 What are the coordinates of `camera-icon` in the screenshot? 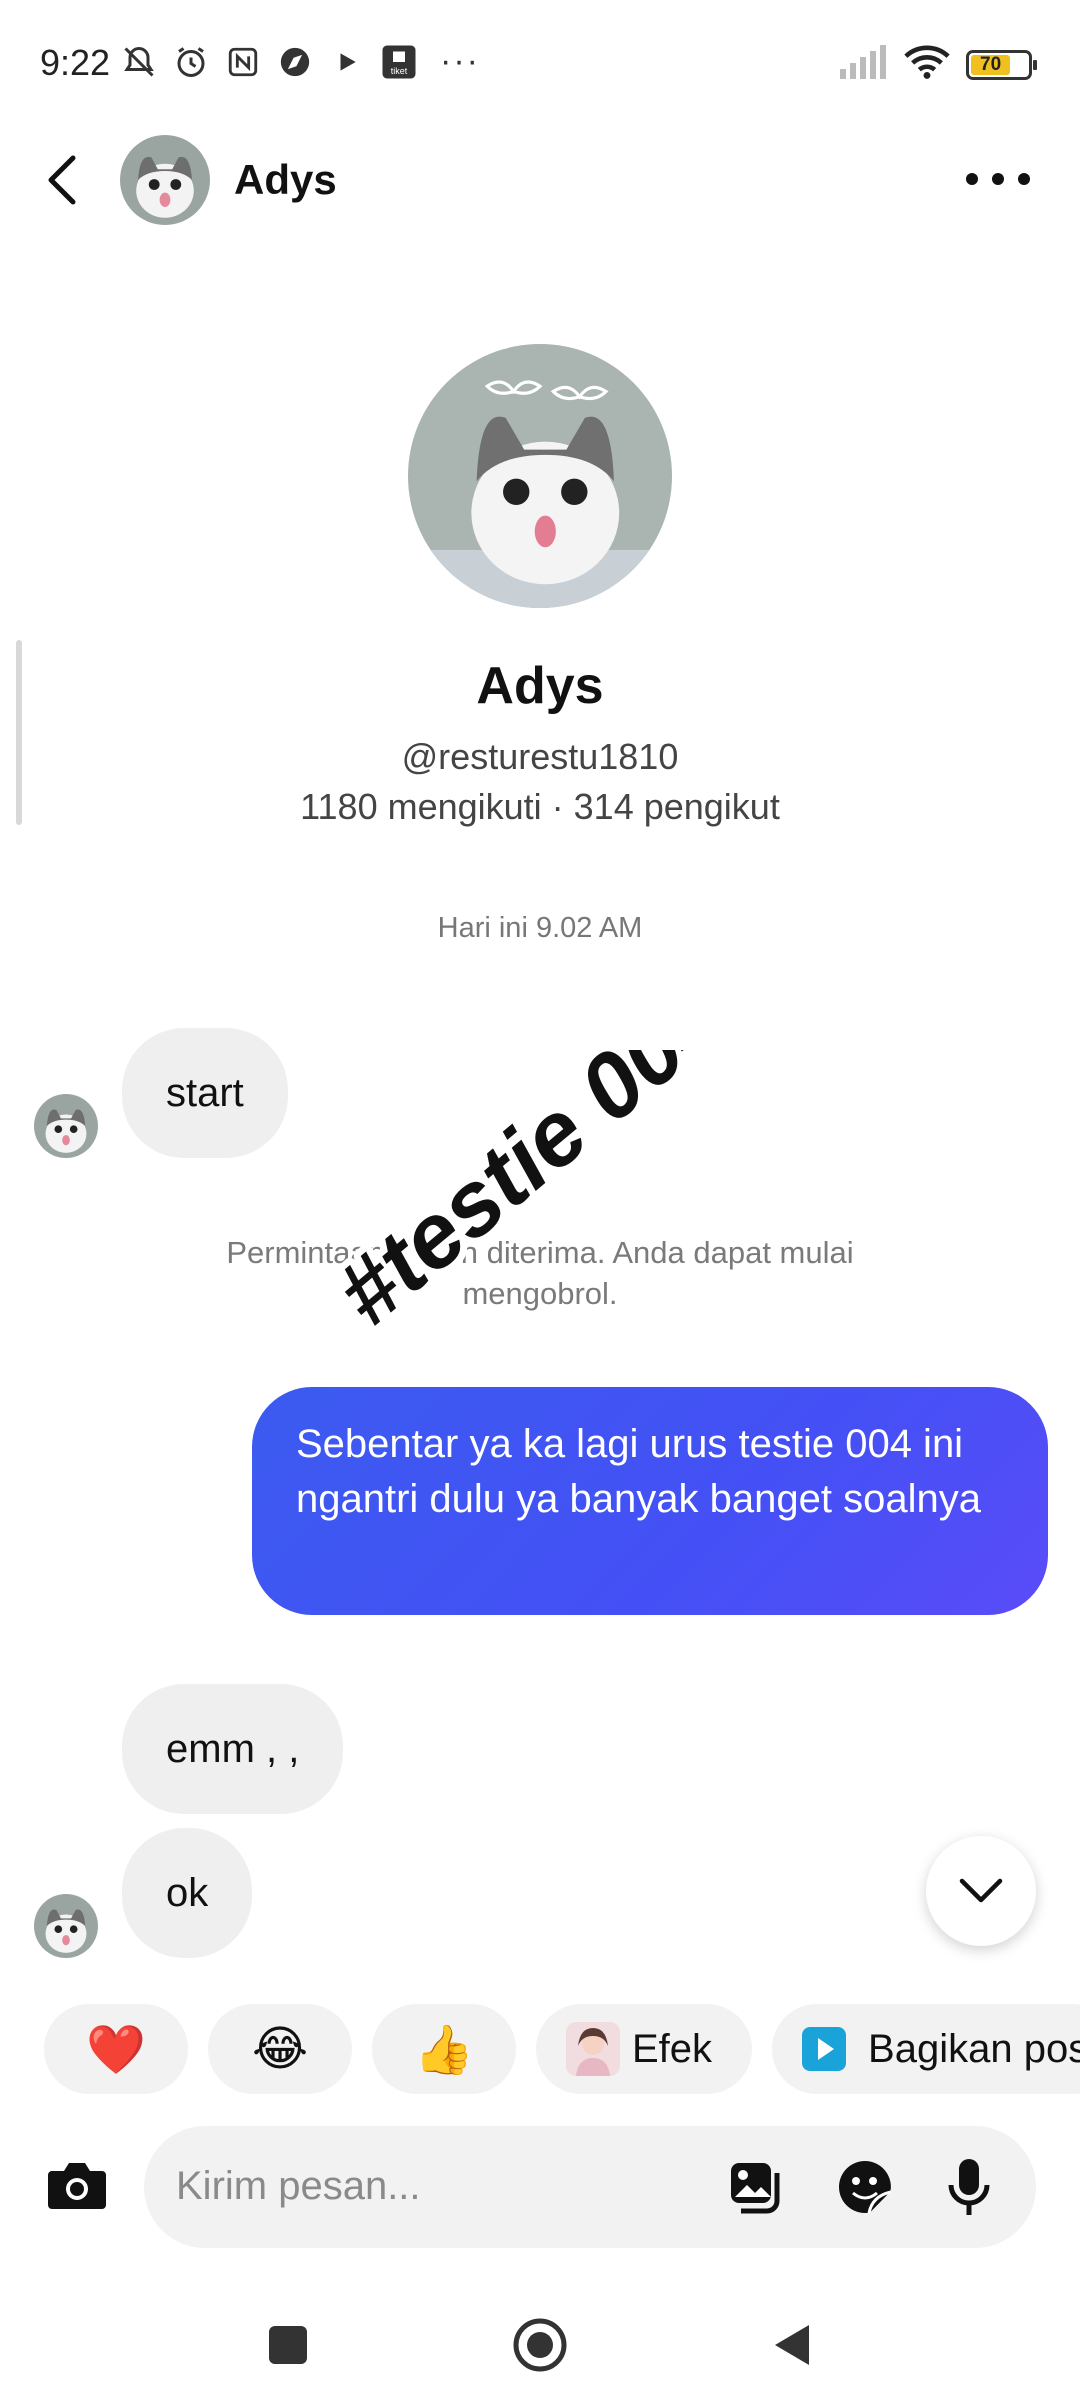 It's located at (77, 2186).